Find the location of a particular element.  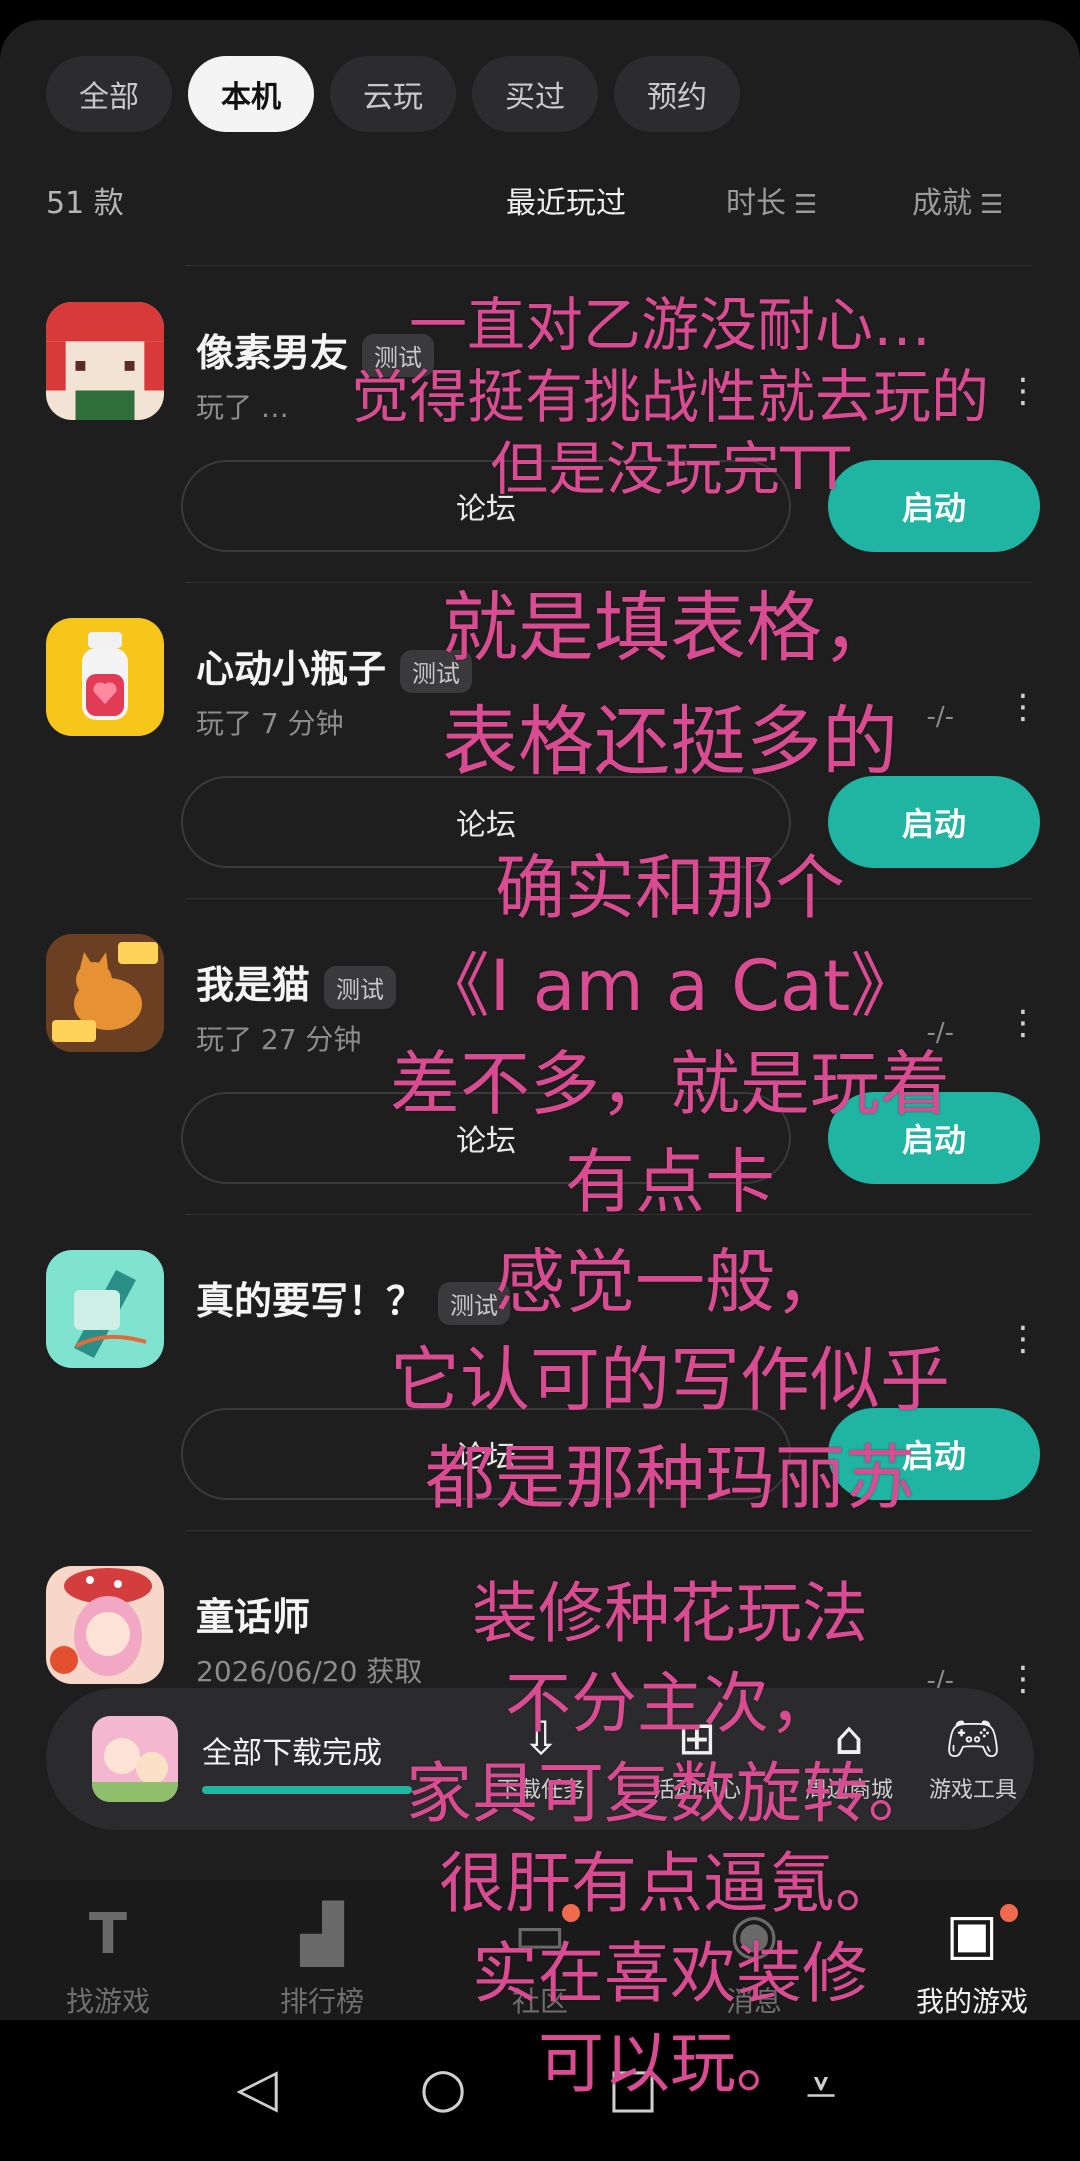

tab-label: 排行榜 is located at coordinates (321, 2001).